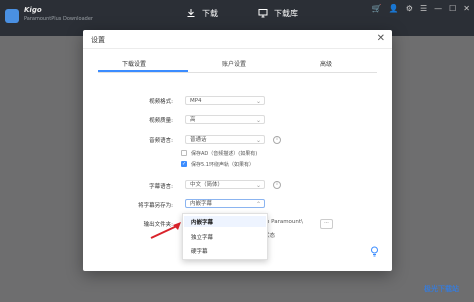 This screenshot has height=302, width=474. I want to click on user-icon: 👤, so click(394, 9).